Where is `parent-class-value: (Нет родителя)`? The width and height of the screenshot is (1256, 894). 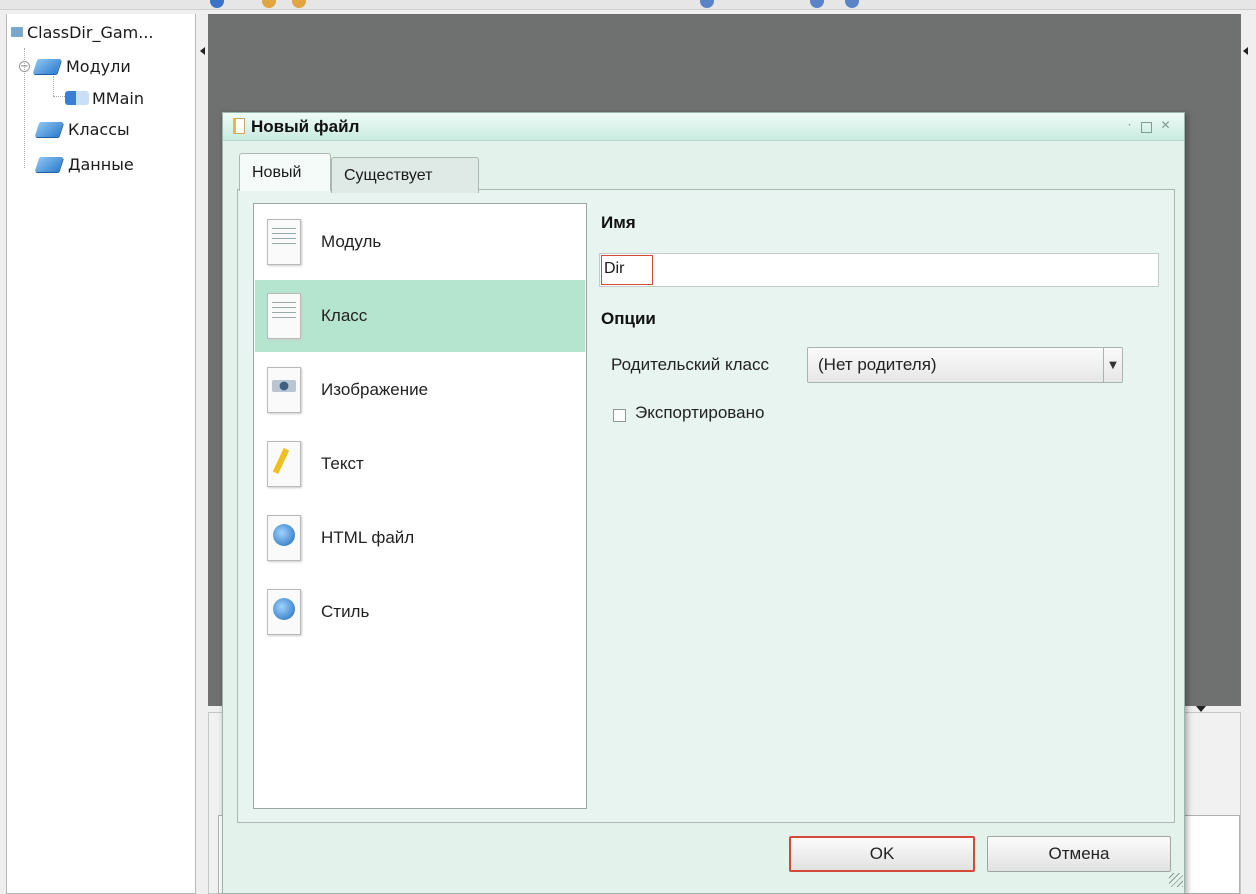
parent-class-value: (Нет родителя) is located at coordinates (877, 364).